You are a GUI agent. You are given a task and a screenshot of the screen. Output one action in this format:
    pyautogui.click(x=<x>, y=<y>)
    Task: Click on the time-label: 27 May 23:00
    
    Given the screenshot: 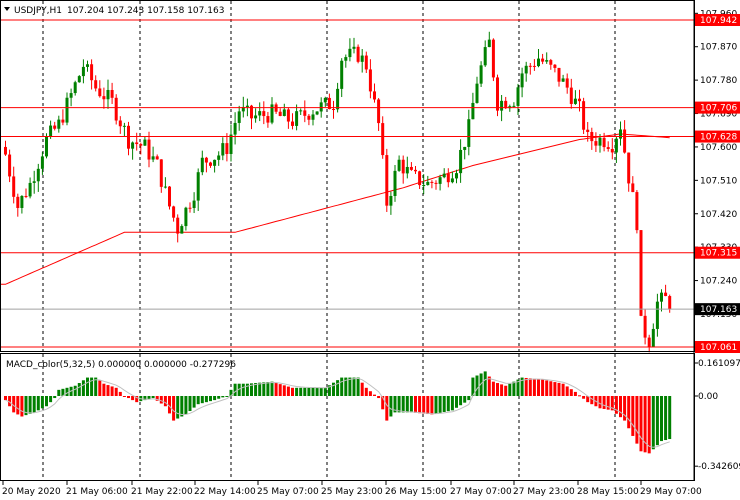 What is the action you would take?
    pyautogui.click(x=544, y=492)
    